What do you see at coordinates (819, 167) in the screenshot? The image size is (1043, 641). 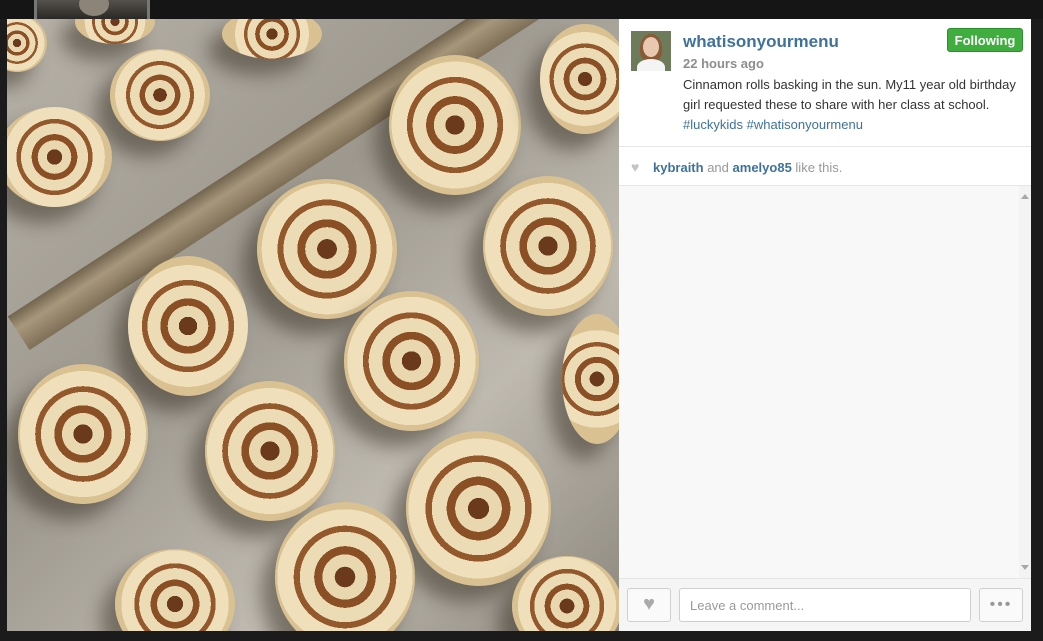 I see `likes-suffix: like this.` at bounding box center [819, 167].